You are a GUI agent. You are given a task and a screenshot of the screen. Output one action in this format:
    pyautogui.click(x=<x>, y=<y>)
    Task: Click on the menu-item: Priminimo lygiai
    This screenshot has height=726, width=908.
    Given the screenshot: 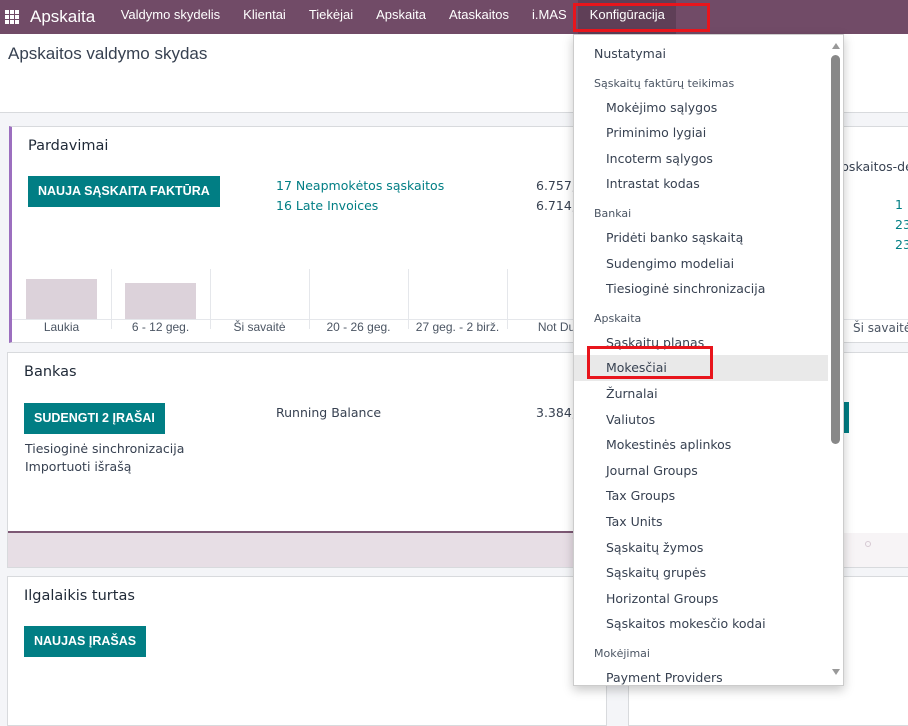 What is the action you would take?
    pyautogui.click(x=701, y=133)
    